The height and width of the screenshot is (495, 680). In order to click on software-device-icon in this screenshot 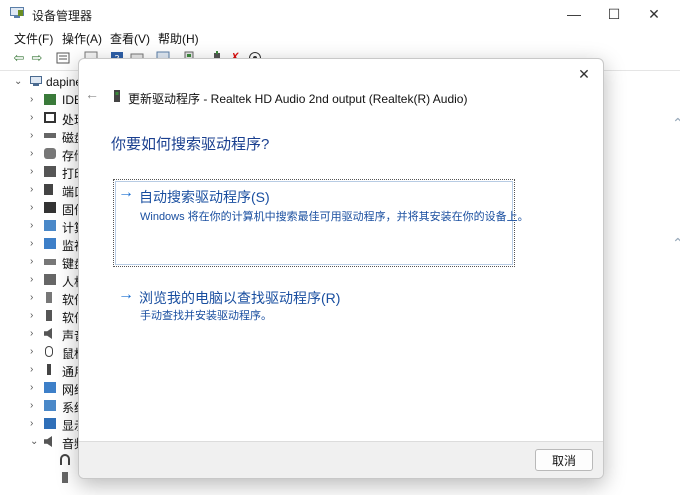, I will do `click(49, 315)`.